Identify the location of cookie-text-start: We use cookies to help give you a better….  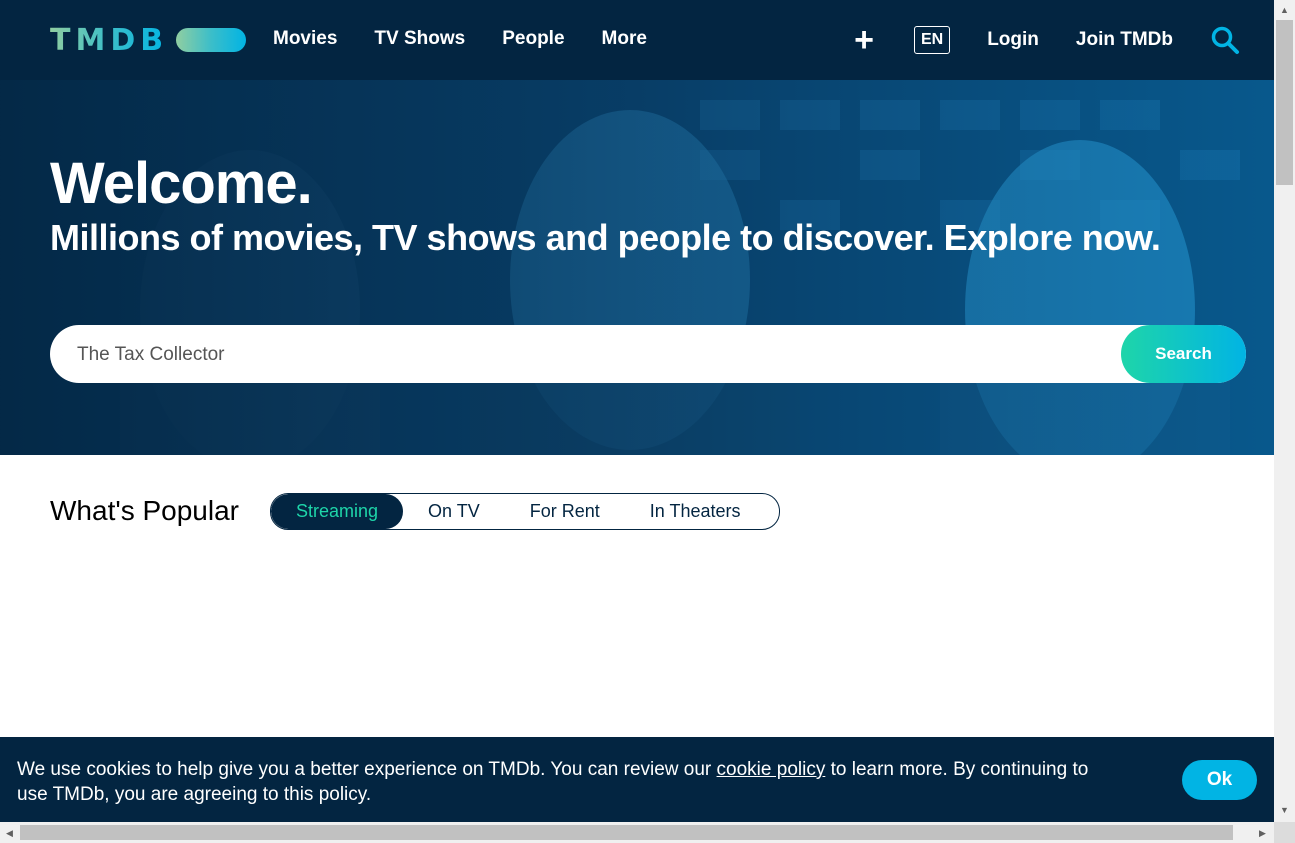
(367, 769).